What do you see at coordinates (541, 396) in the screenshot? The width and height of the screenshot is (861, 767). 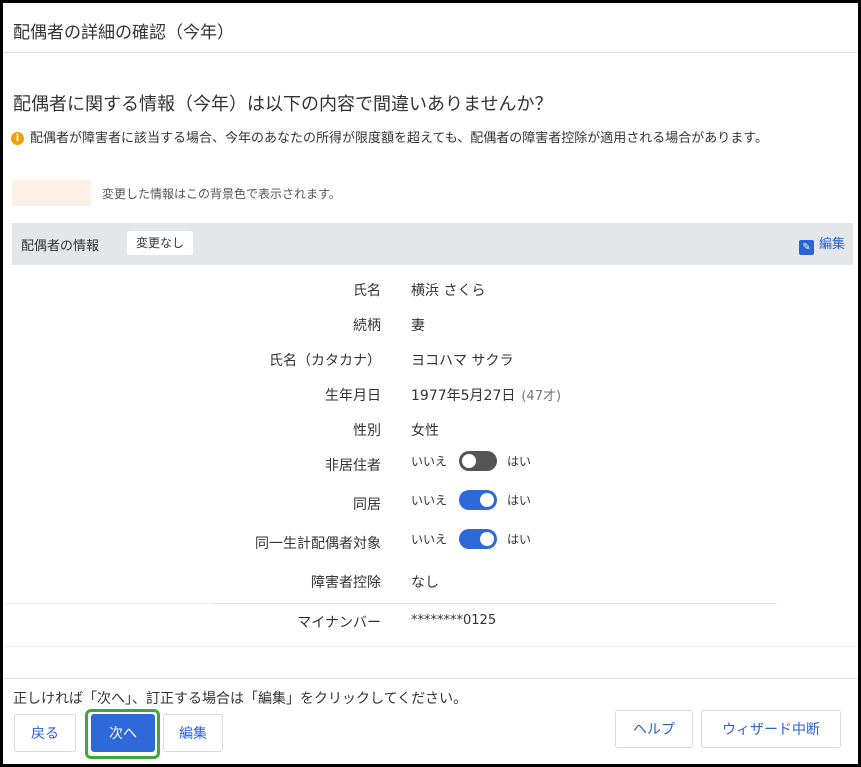 I see `age-value: (47才)` at bounding box center [541, 396].